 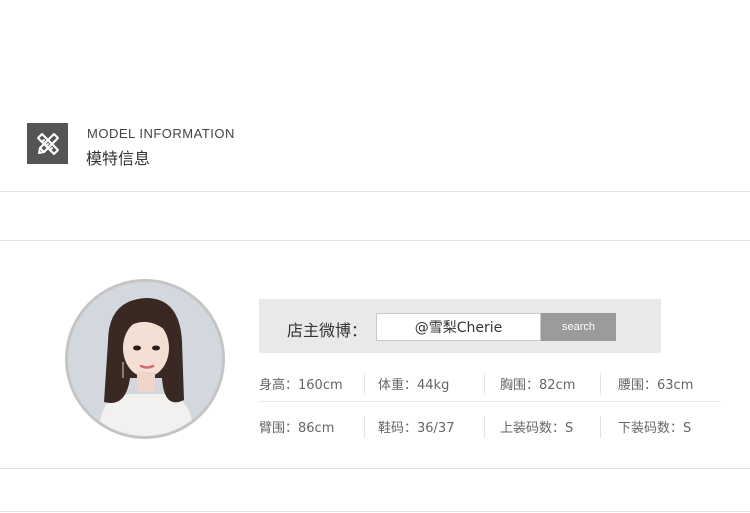 I want to click on weibo-search-bar: 店主微博： @雪梨Cherie search, so click(x=460, y=326).